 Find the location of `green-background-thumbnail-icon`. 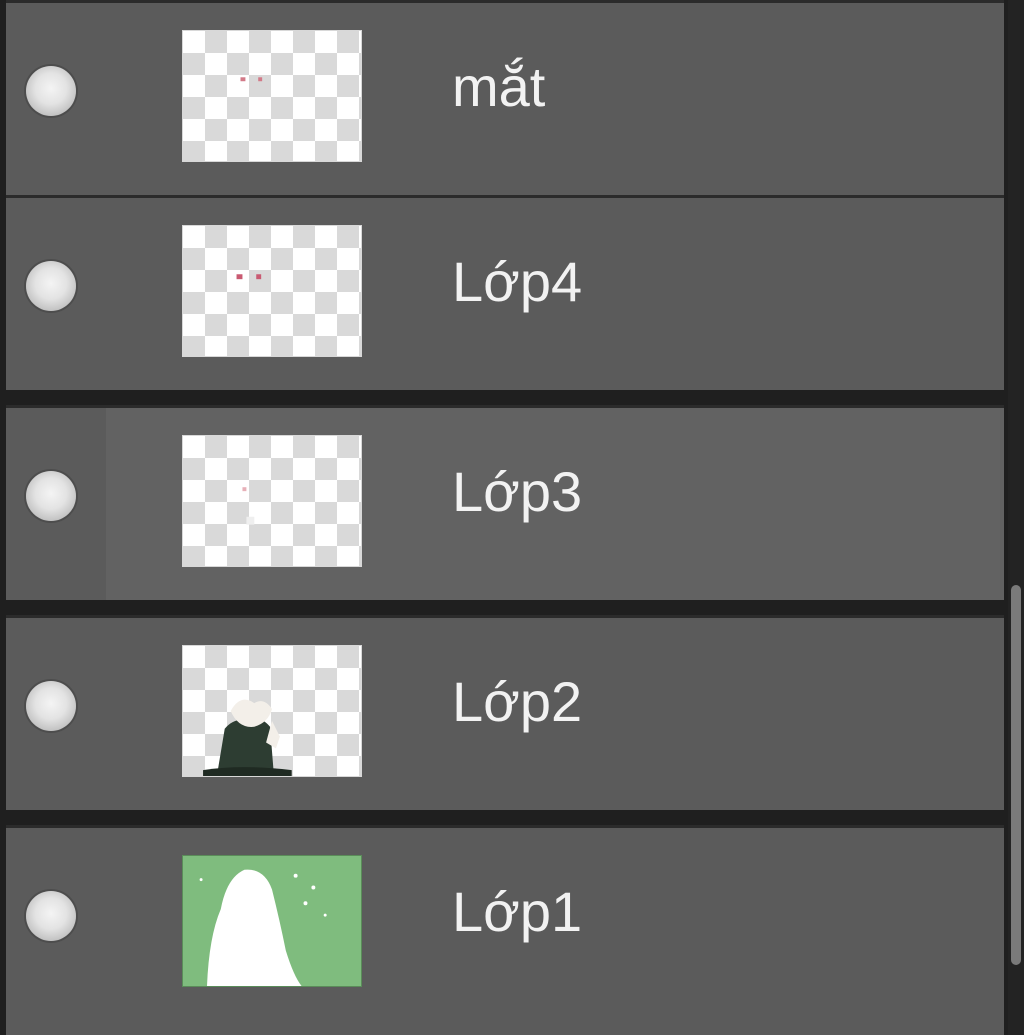

green-background-thumbnail-icon is located at coordinates (263, 927).